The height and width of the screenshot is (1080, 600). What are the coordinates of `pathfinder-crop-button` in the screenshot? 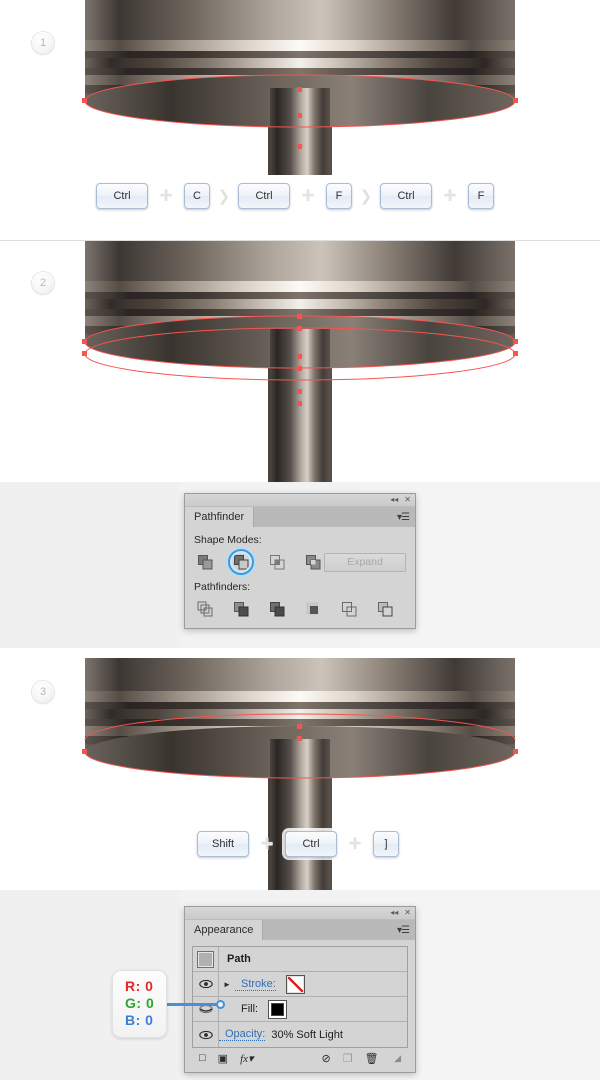 It's located at (313, 609).